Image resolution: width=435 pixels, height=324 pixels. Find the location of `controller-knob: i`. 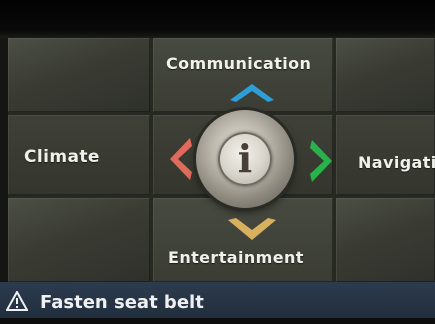

controller-knob: i is located at coordinates (245, 159).